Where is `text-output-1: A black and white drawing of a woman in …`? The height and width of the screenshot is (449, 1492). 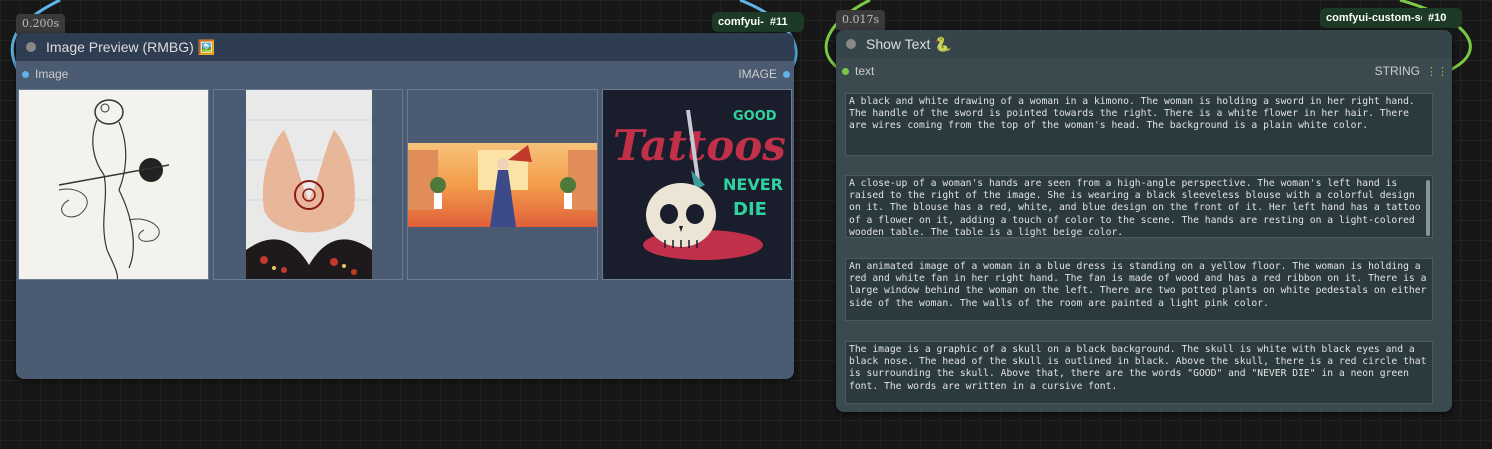
text-output-1: A black and white drawing of a woman in … is located at coordinates (1139, 124).